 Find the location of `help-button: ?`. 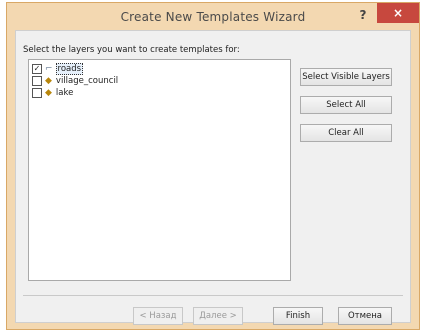

help-button: ? is located at coordinates (363, 15).